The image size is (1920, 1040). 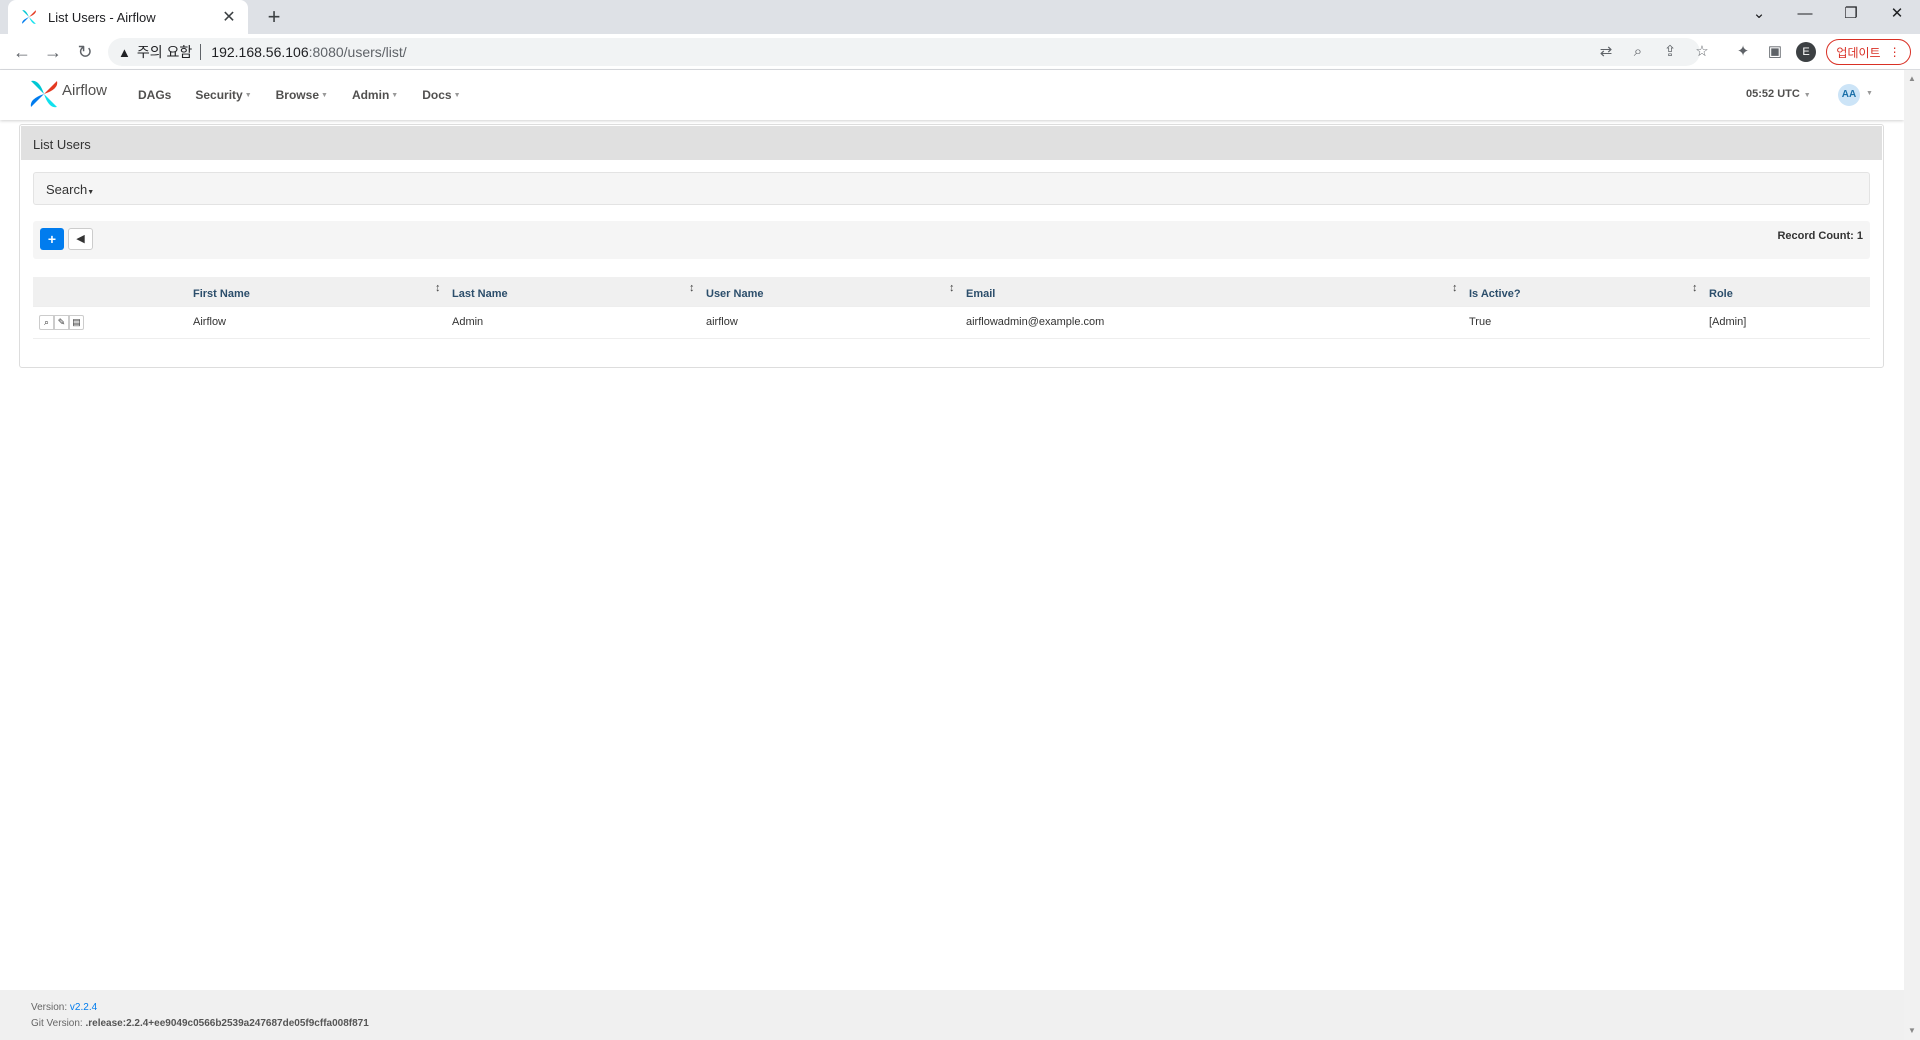 What do you see at coordinates (1805, 14) in the screenshot?
I see `minimize-window-icon: —` at bounding box center [1805, 14].